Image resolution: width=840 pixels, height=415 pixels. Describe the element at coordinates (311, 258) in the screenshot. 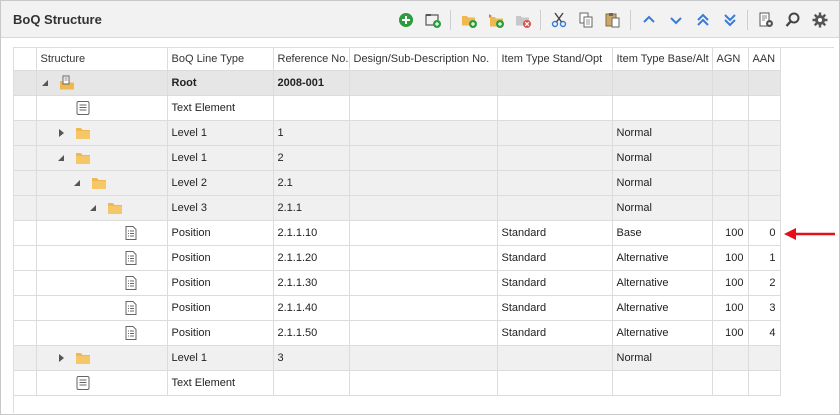

I see `reference-cell: 2.1.1.20` at that location.